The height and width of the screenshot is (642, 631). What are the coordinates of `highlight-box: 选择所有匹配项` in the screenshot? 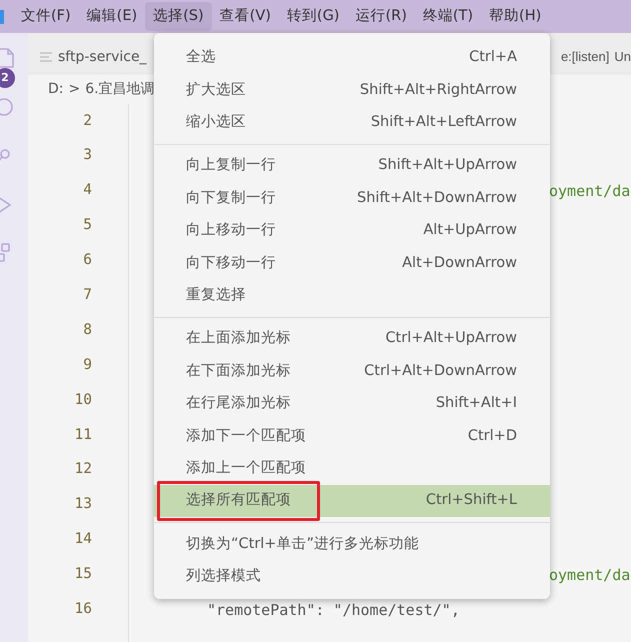 It's located at (238, 501).